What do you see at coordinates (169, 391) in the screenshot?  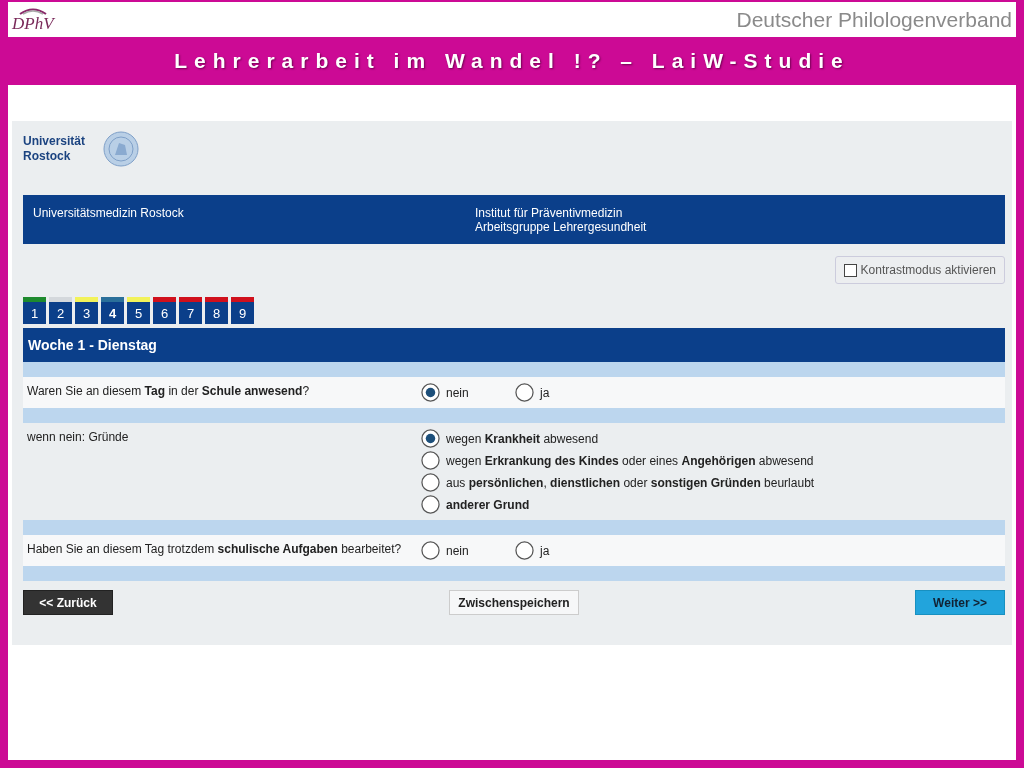 I see `question-text: Waren Sie an diesem Tag in der Schule anwesend?` at bounding box center [169, 391].